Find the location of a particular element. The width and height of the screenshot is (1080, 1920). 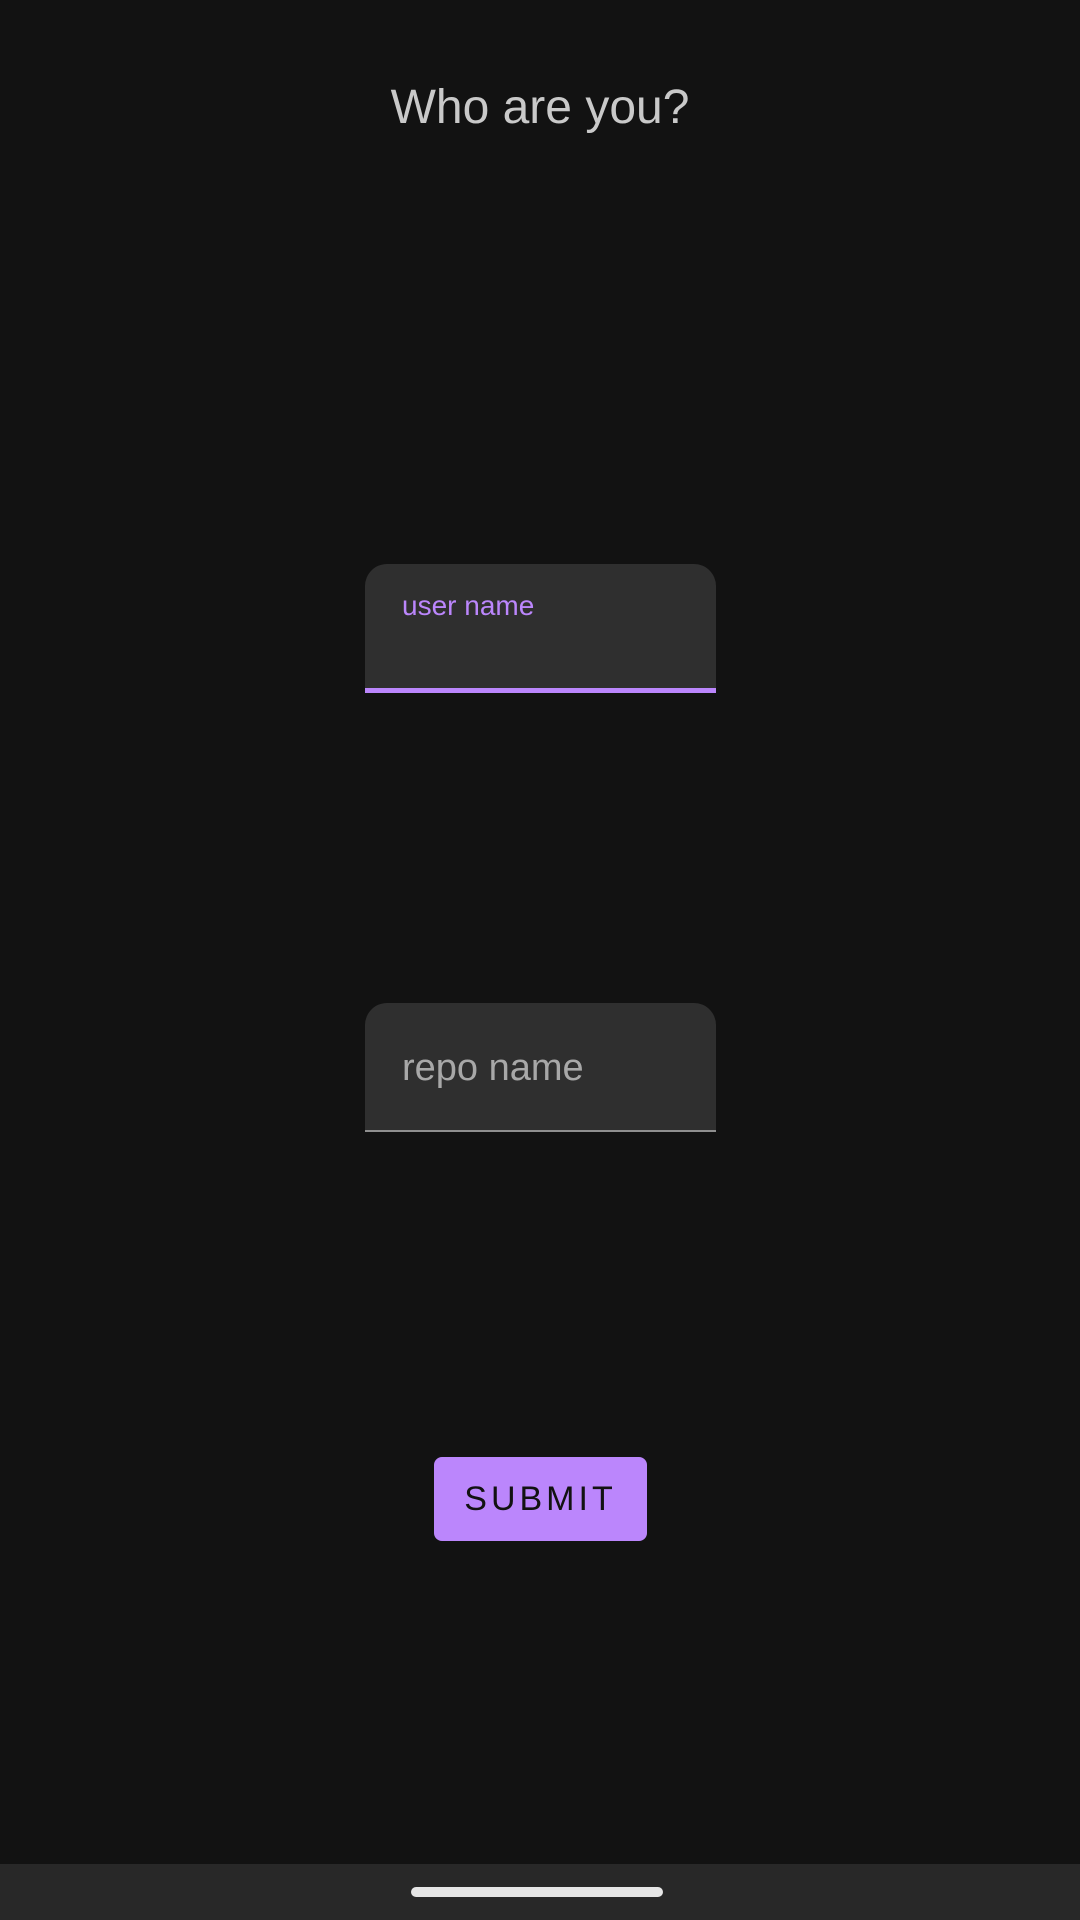

home-gesture-handle-icon is located at coordinates (537, 1892).